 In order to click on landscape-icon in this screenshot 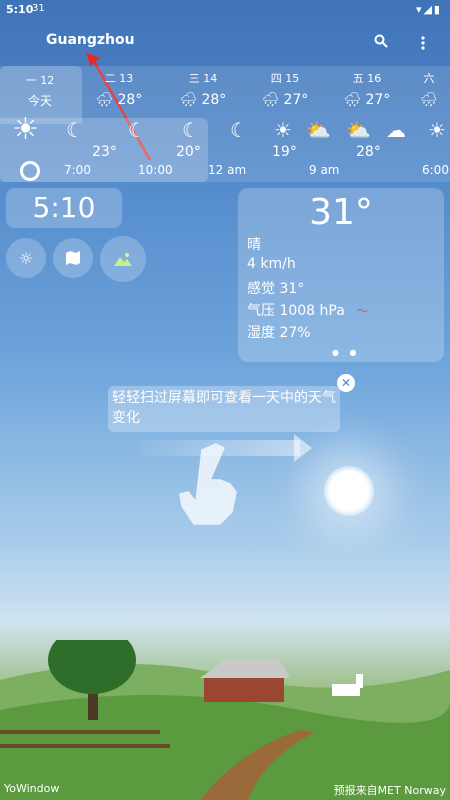, I will do `click(123, 259)`.